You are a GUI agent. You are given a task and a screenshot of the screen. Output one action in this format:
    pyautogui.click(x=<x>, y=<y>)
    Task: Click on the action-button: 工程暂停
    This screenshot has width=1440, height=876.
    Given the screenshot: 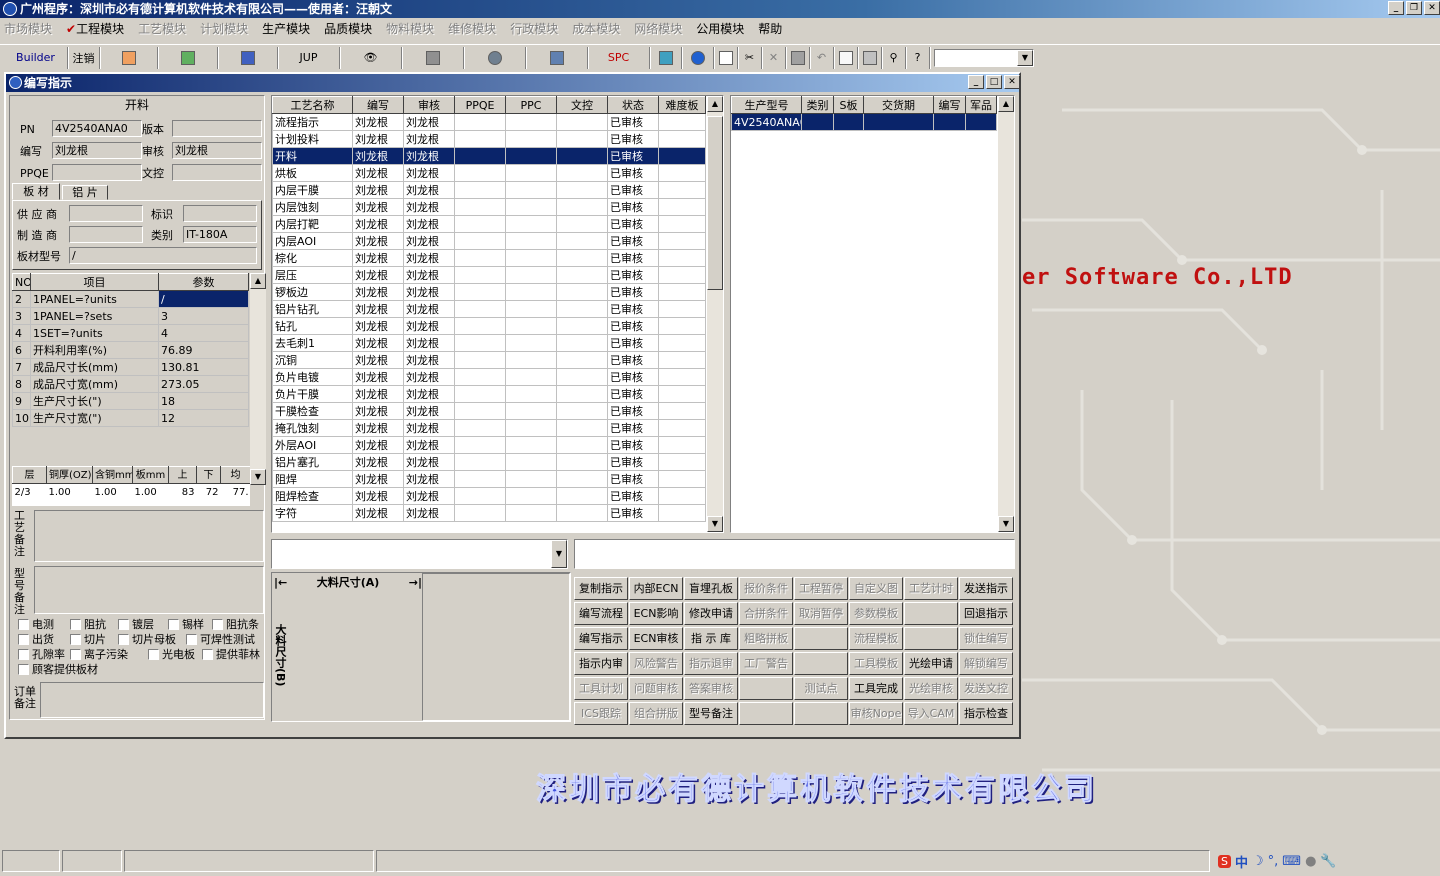 What is the action you would take?
    pyautogui.click(x=821, y=588)
    